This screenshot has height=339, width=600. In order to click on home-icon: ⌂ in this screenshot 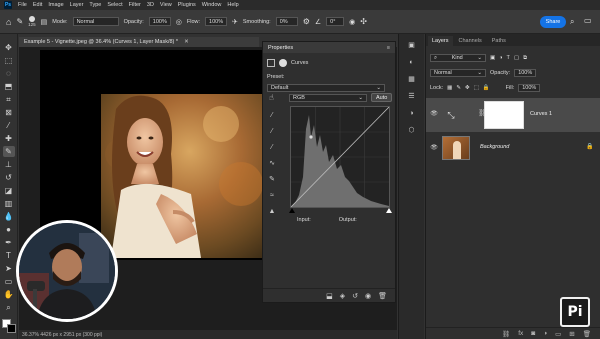, I will do `click(8, 22)`.